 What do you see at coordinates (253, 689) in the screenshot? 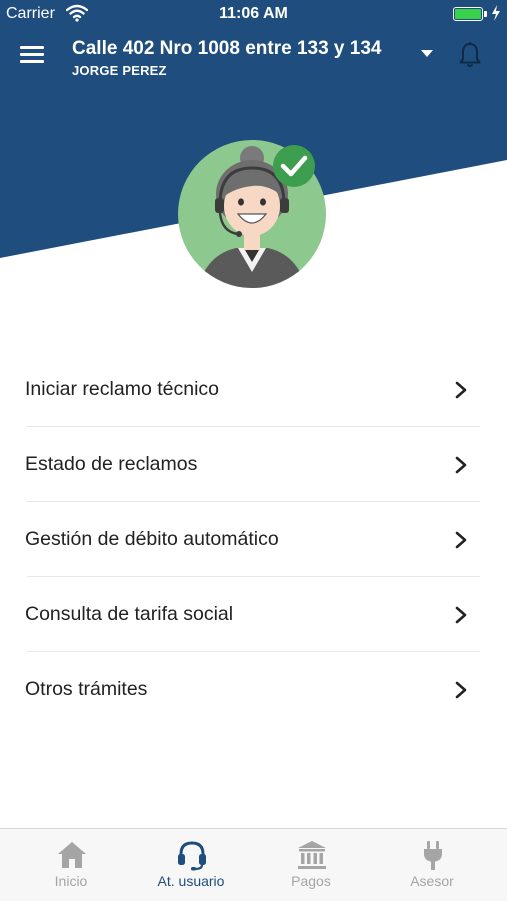
I see `menu-item-otros-tramites: Otros trámites` at bounding box center [253, 689].